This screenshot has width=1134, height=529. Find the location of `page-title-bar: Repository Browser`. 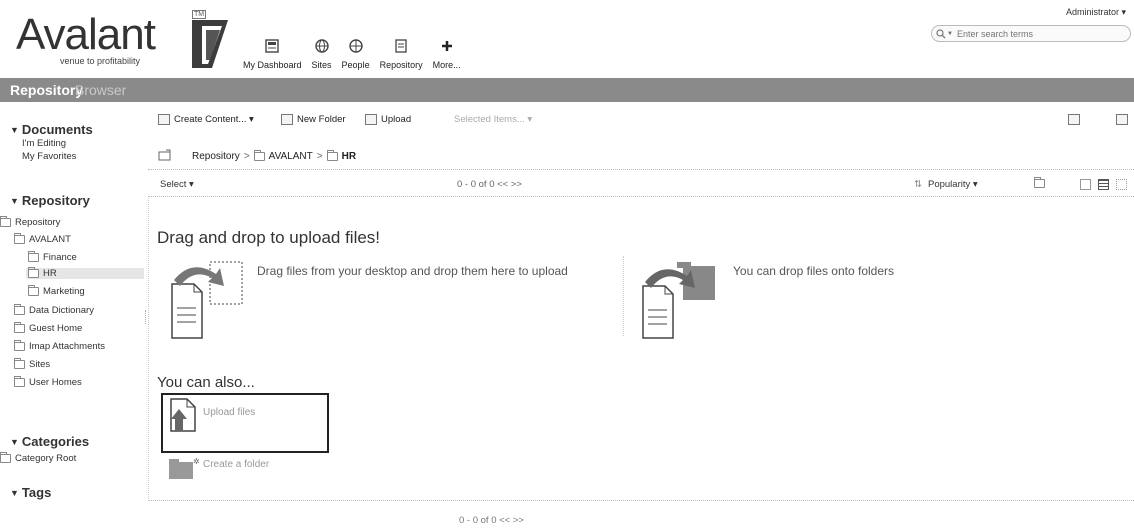

page-title-bar: Repository Browser is located at coordinates (567, 90).